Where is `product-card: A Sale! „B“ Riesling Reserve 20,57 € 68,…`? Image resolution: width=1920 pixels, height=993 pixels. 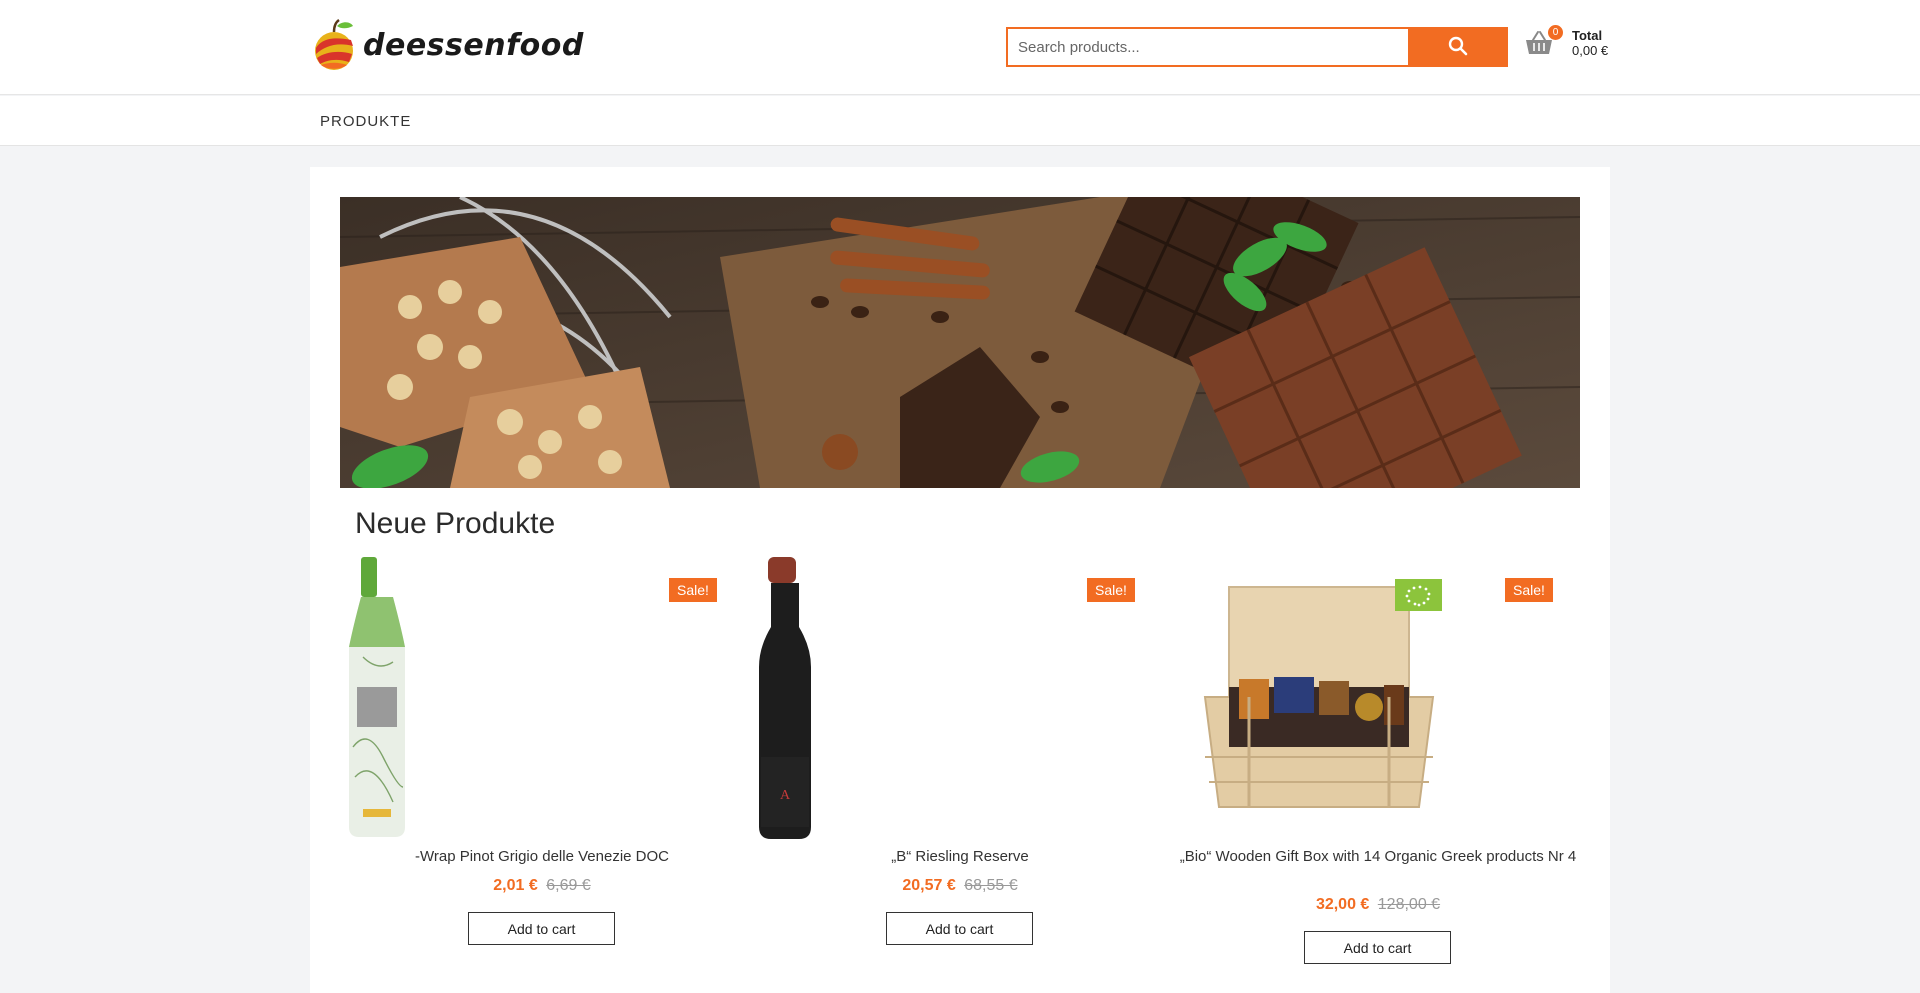 product-card: A Sale! „B“ Riesling Reserve 20,57 € 68,… is located at coordinates (960, 772).